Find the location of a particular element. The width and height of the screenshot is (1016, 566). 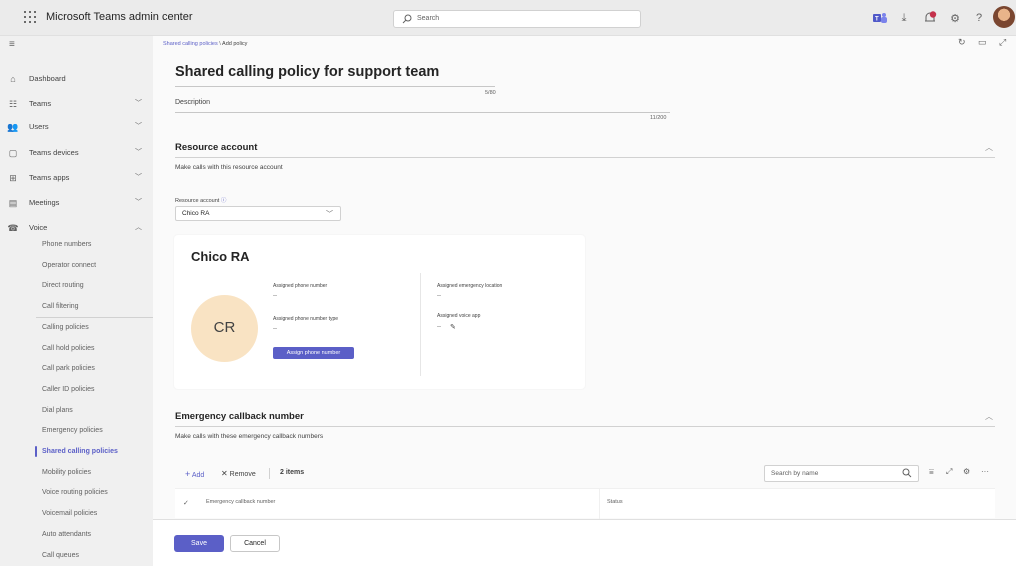

sidebar-item-label: Voice routing policies is located at coordinates (75, 493).